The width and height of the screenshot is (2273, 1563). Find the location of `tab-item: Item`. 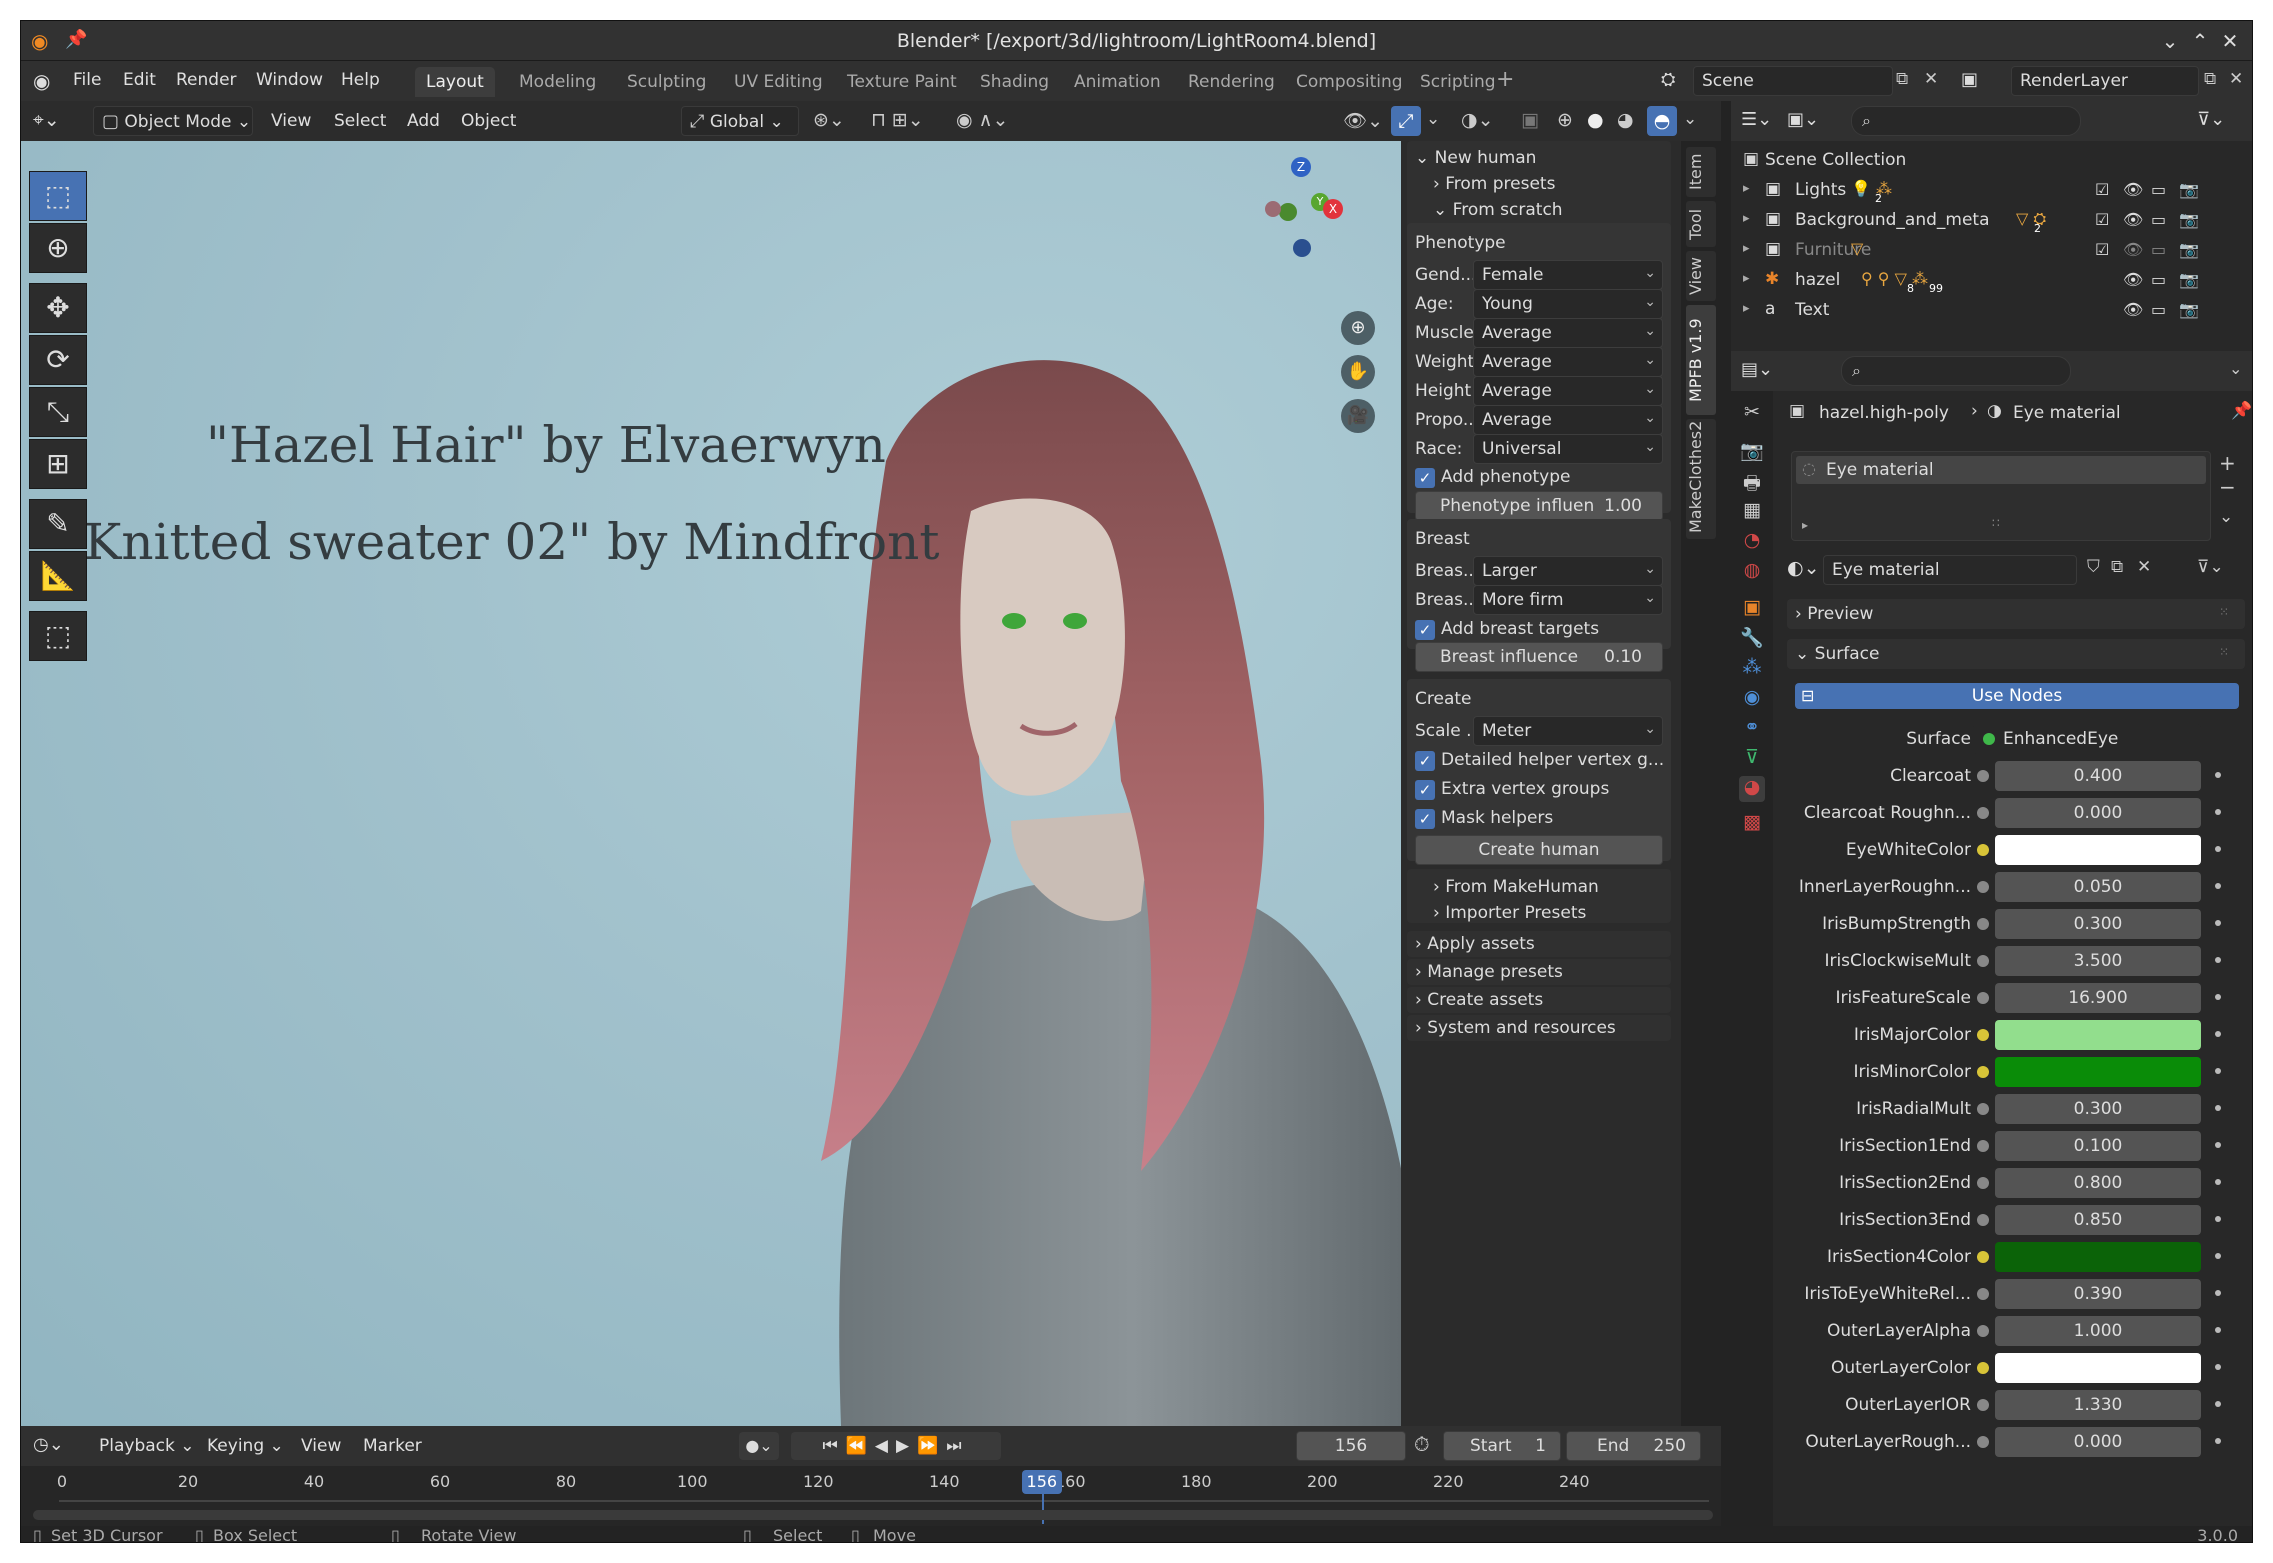

tab-item: Item is located at coordinates (1701, 172).